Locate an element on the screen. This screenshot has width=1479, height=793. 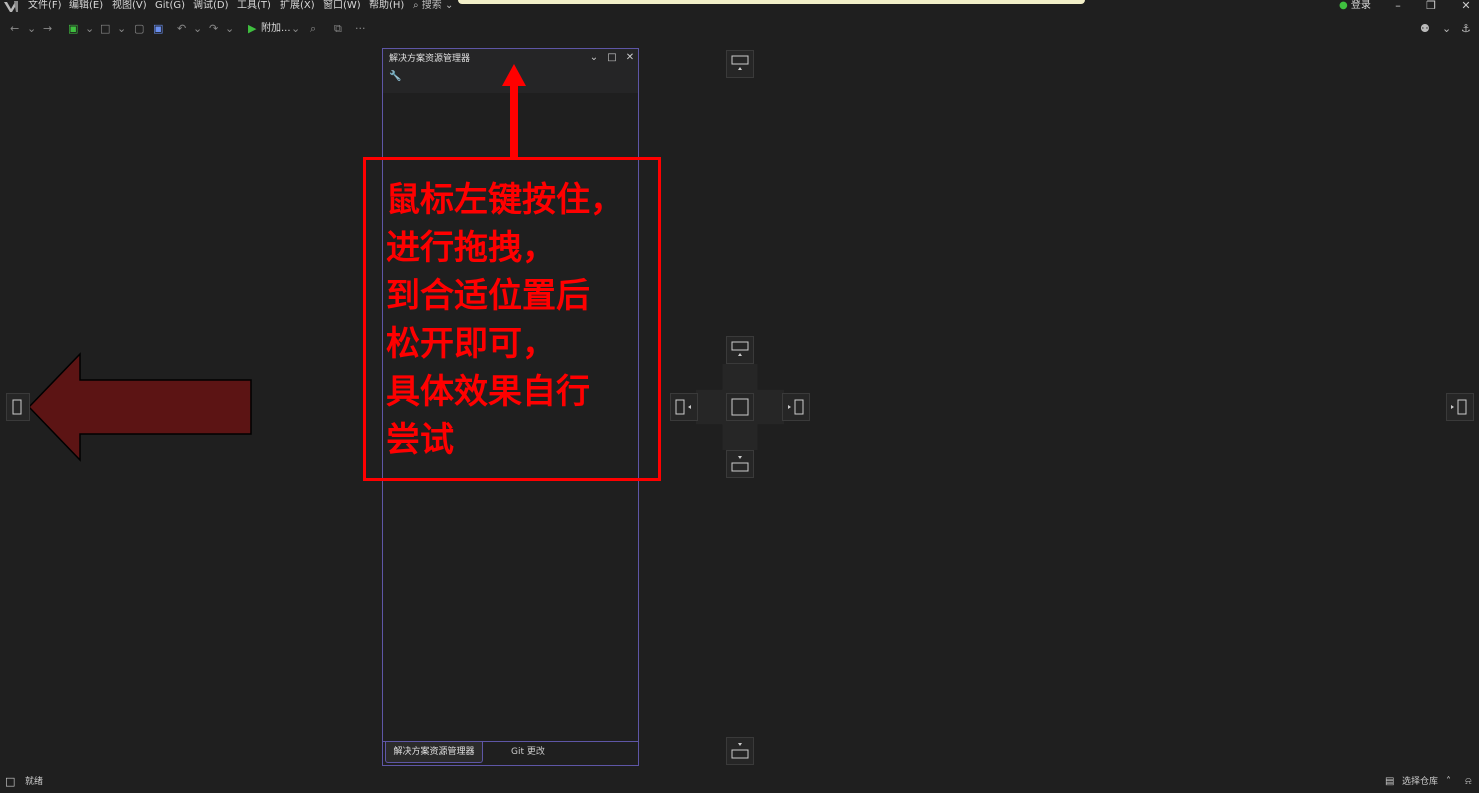
dock-guide-center-right is located at coordinates (796, 407).